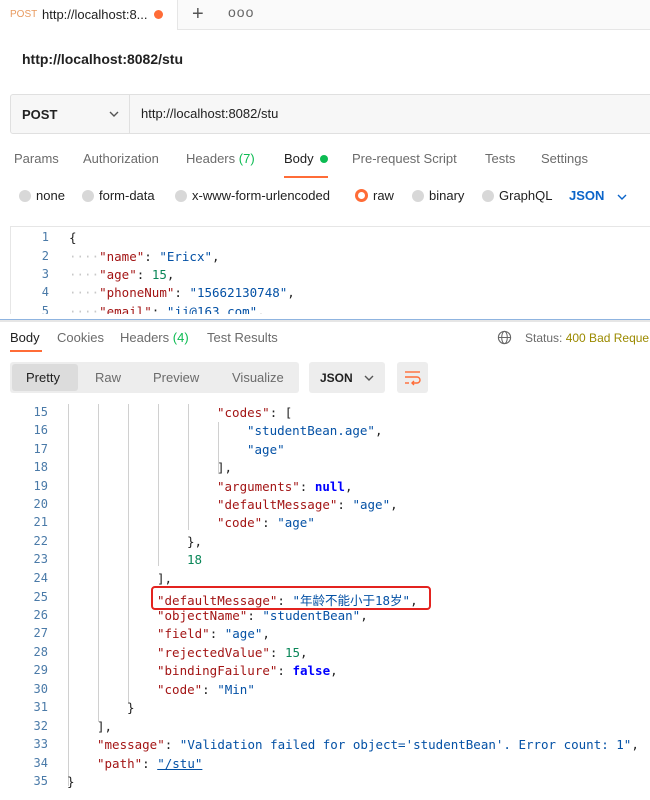 The width and height of the screenshot is (650, 800). What do you see at coordinates (586, 195) in the screenshot?
I see `body-language-select: JSON` at bounding box center [586, 195].